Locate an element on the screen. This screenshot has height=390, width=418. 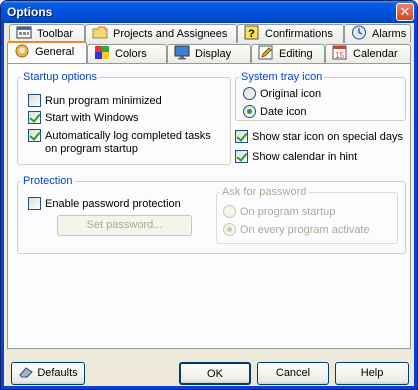
eraser-icon is located at coordinates (26, 376).